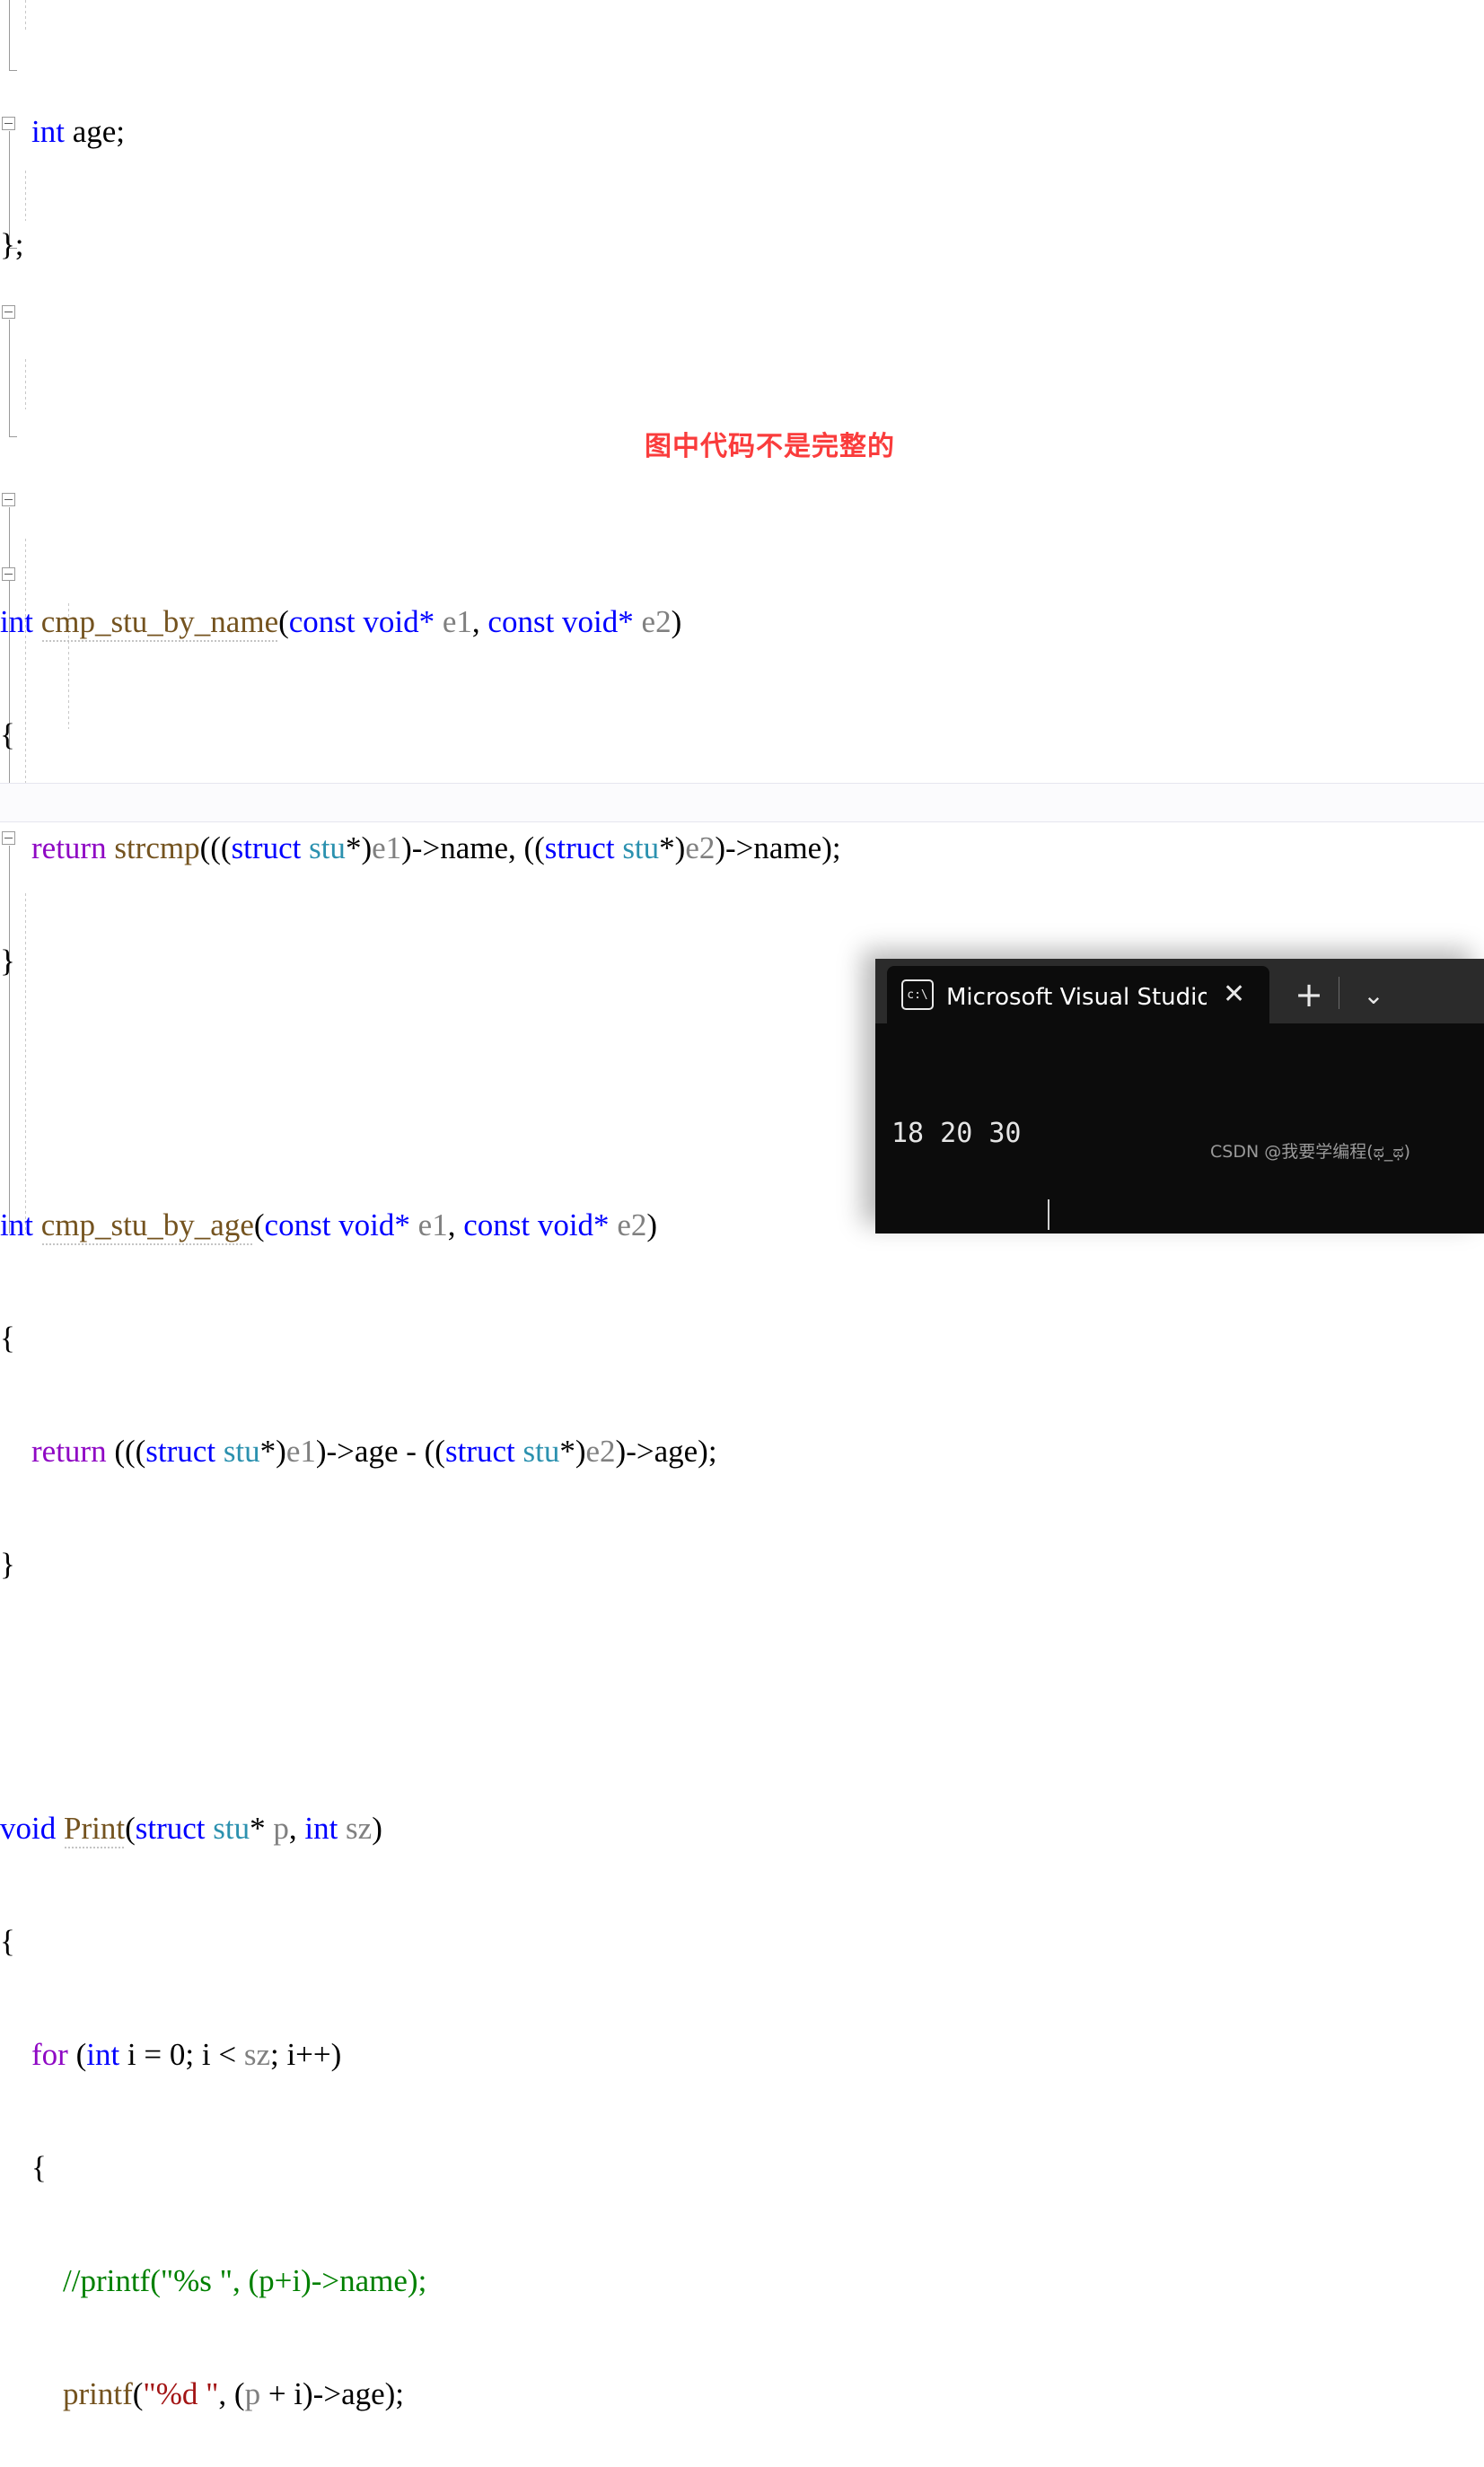 The image size is (1484, 2467). Describe the element at coordinates (305, 2054) in the screenshot. I see `token-text: ; i++)` at that location.